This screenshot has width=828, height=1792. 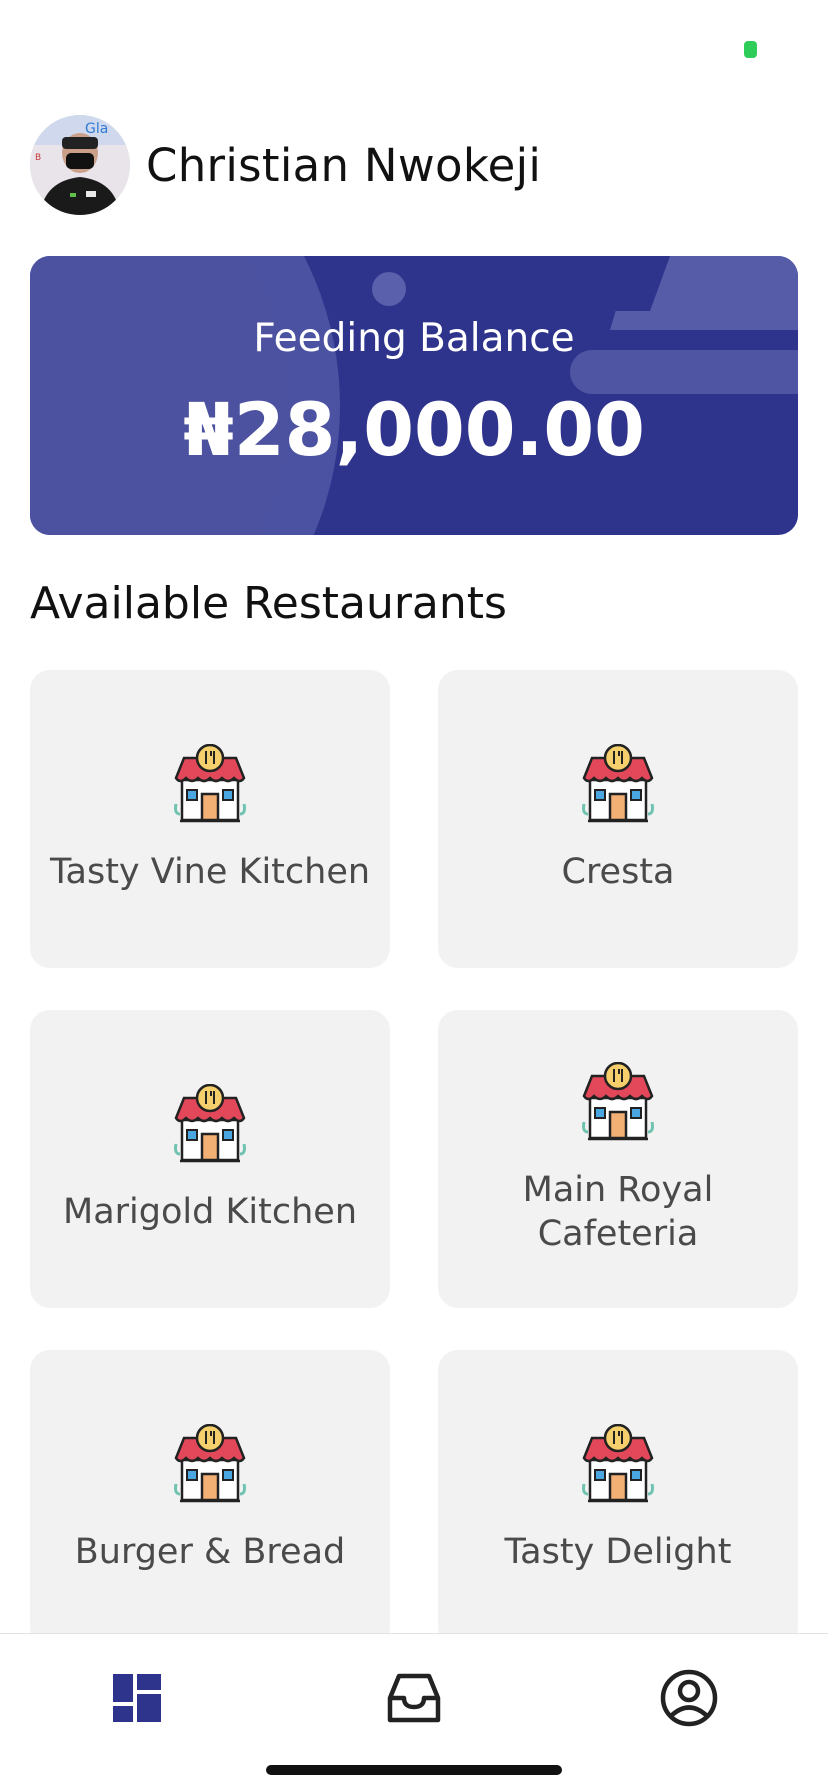 I want to click on restaurant-card: Tasty Delight, so click(x=618, y=1499).